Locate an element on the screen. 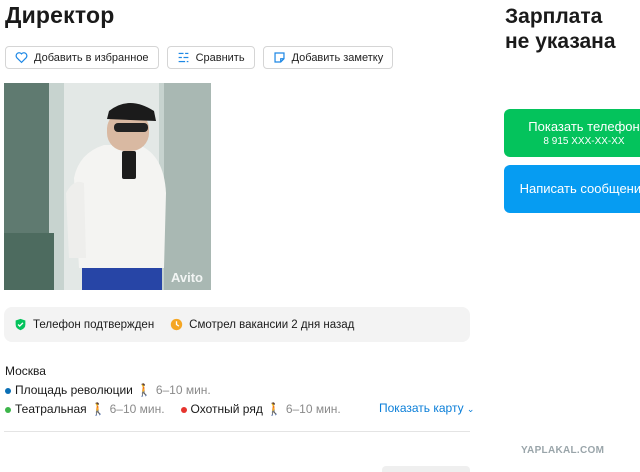 The height and width of the screenshot is (472, 640). photo-illustration is located at coordinates (107, 186).